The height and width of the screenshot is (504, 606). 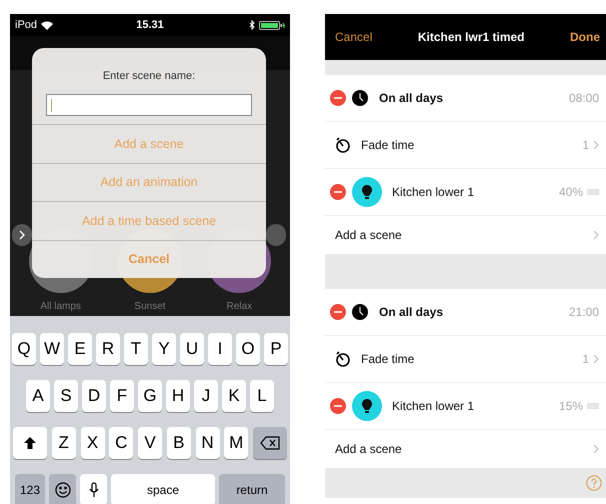 I want to click on scroll-arrow-button, so click(x=22, y=235).